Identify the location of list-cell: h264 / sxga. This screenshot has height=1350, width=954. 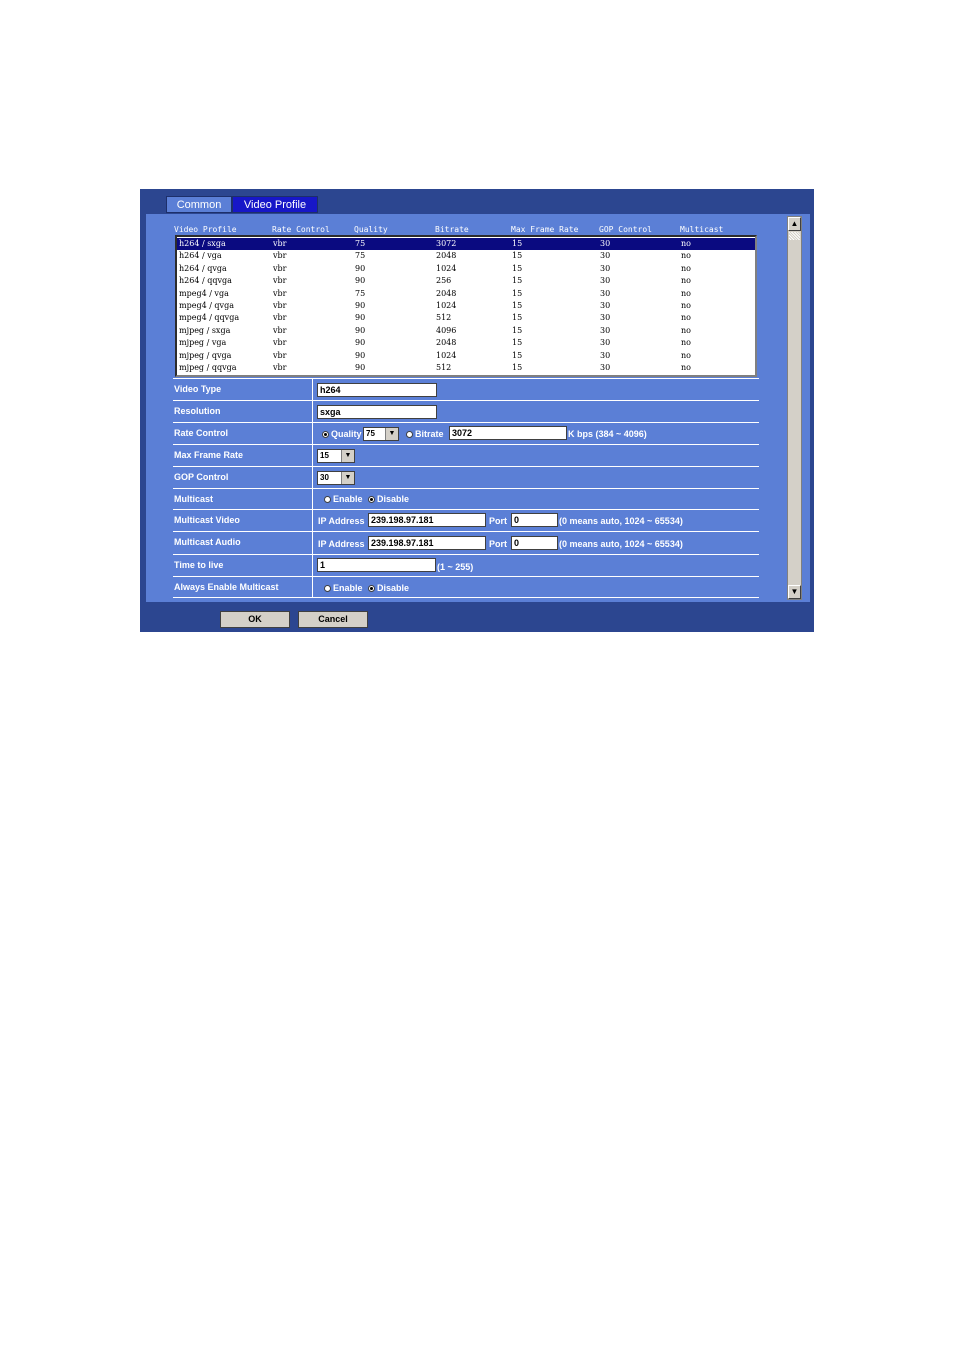
(202, 243).